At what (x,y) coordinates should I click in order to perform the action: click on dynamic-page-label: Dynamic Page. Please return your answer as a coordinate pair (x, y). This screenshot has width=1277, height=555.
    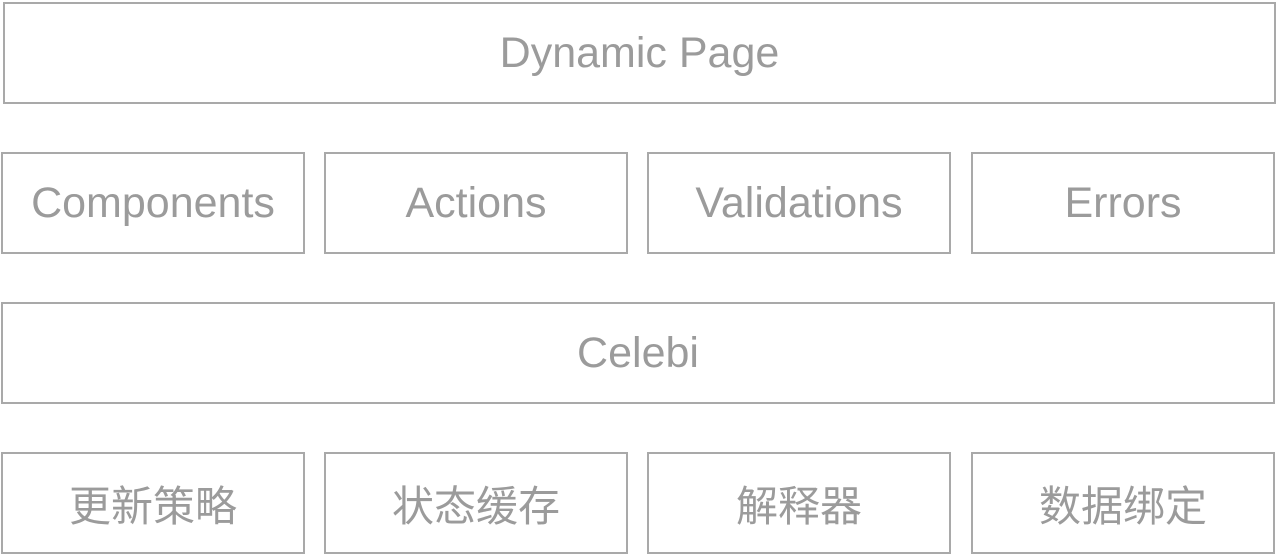
    Looking at the image, I should click on (639, 52).